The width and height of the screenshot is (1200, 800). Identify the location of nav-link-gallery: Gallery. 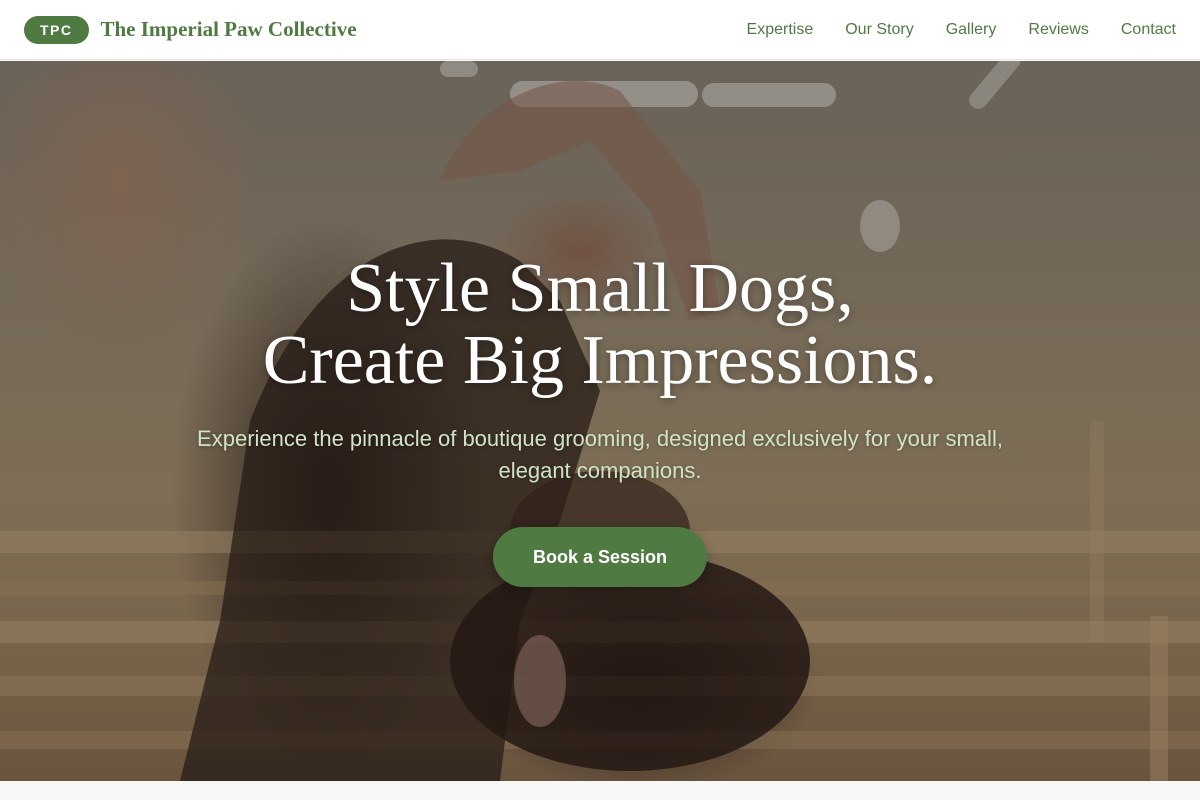
(971, 30).